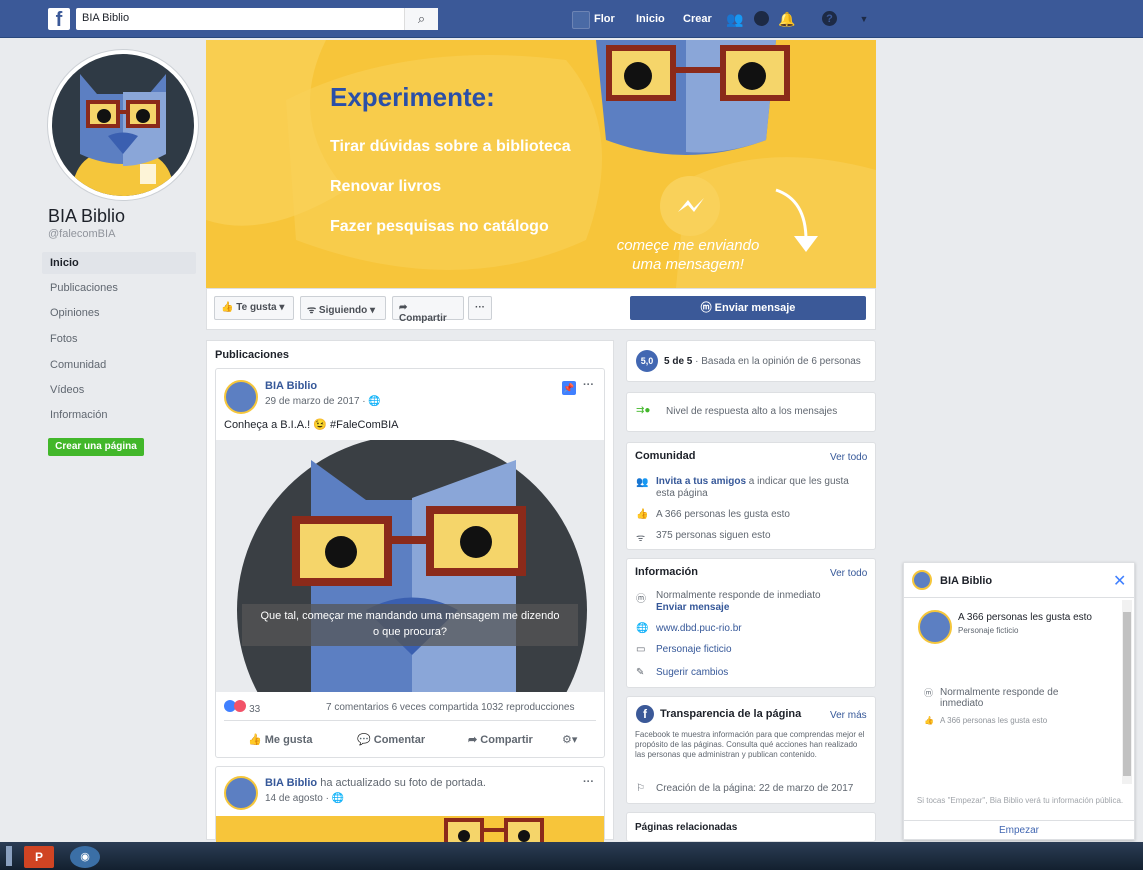  I want to click on post-date: 29 de marzo de 2017 · 🌐, so click(323, 401).